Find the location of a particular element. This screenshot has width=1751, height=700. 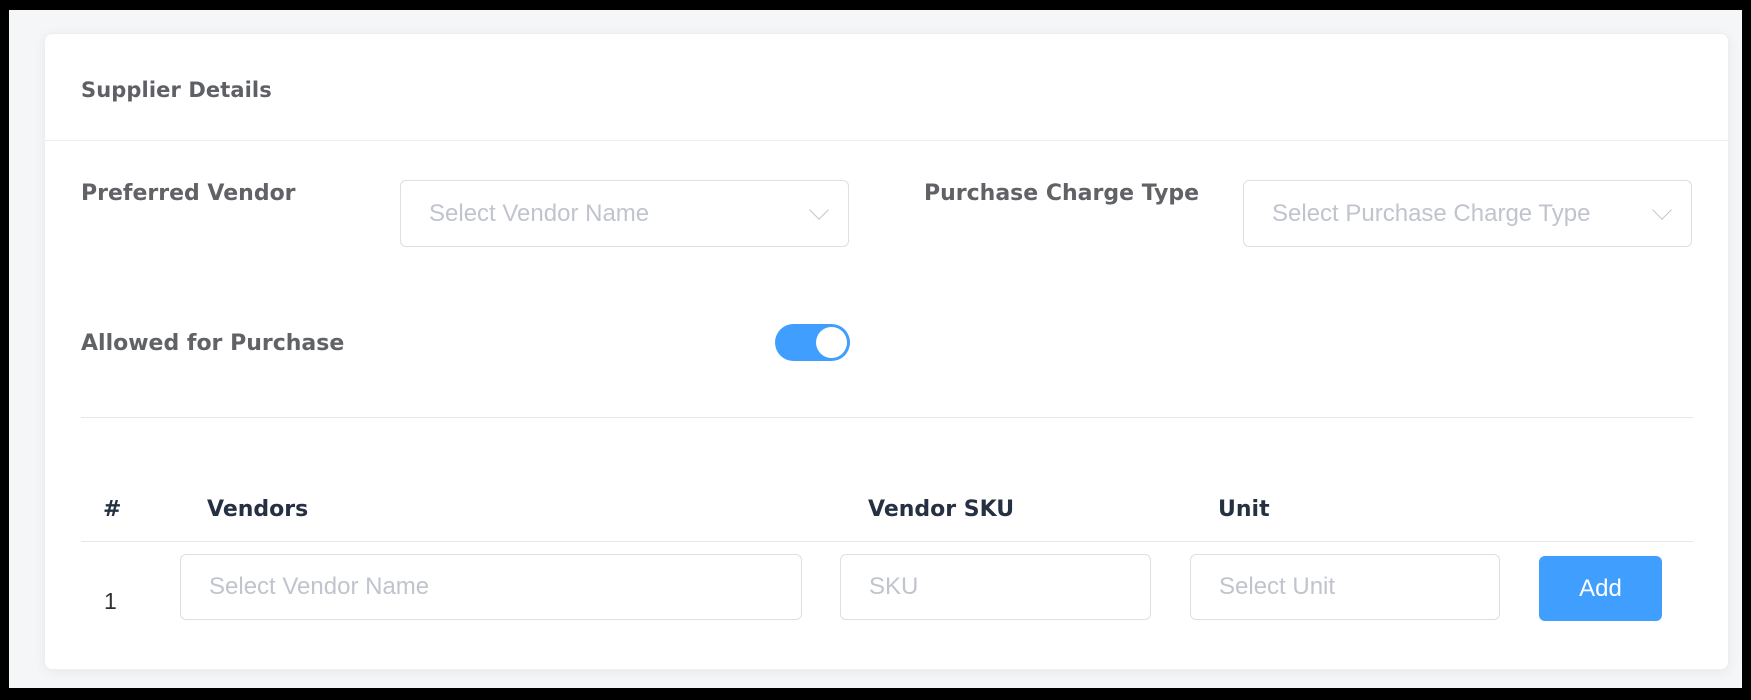

sku-placeholder: SKU is located at coordinates (894, 586).